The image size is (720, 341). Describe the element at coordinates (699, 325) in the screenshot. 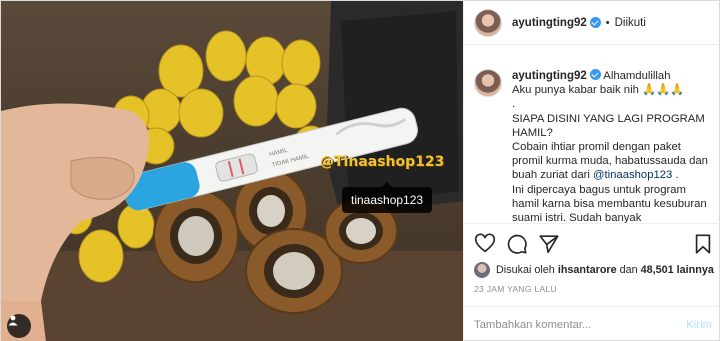

I see `post-comment-button: Kirim` at that location.